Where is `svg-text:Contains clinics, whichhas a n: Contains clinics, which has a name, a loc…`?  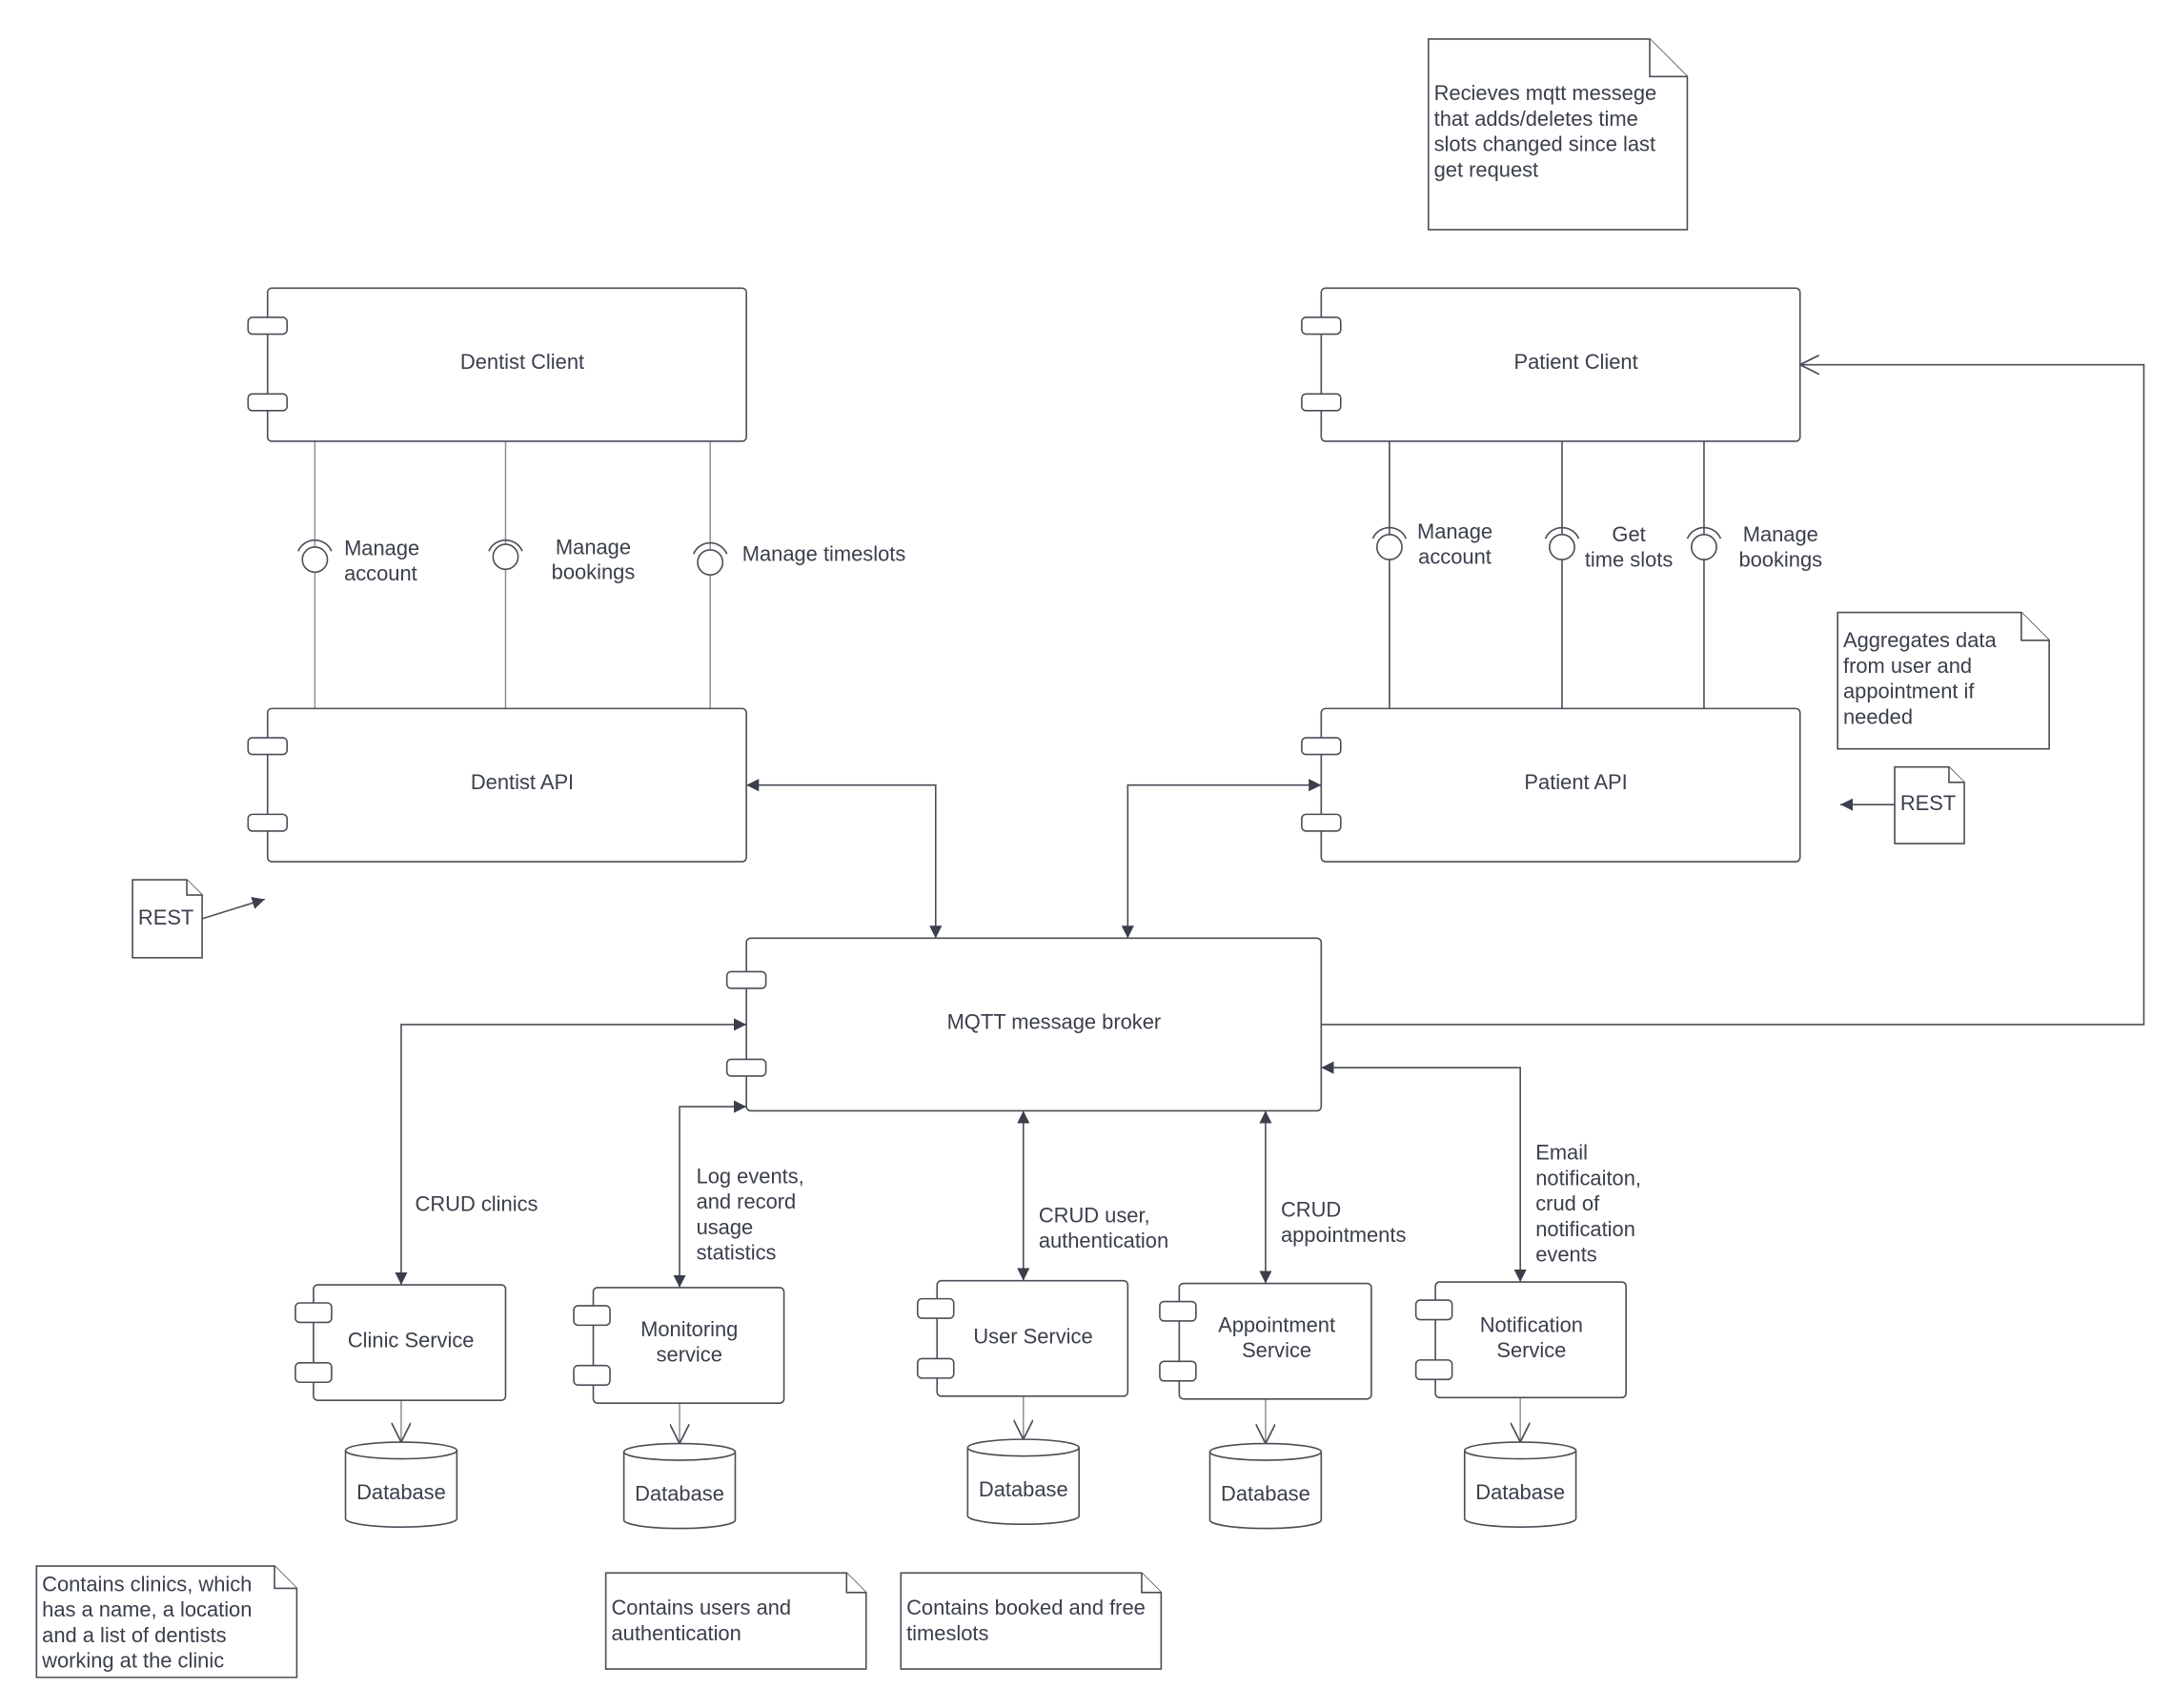 svg-text:Contains clinics, whichhas a n: Contains clinics, which has a name, a loc… is located at coordinates (146, 1622).